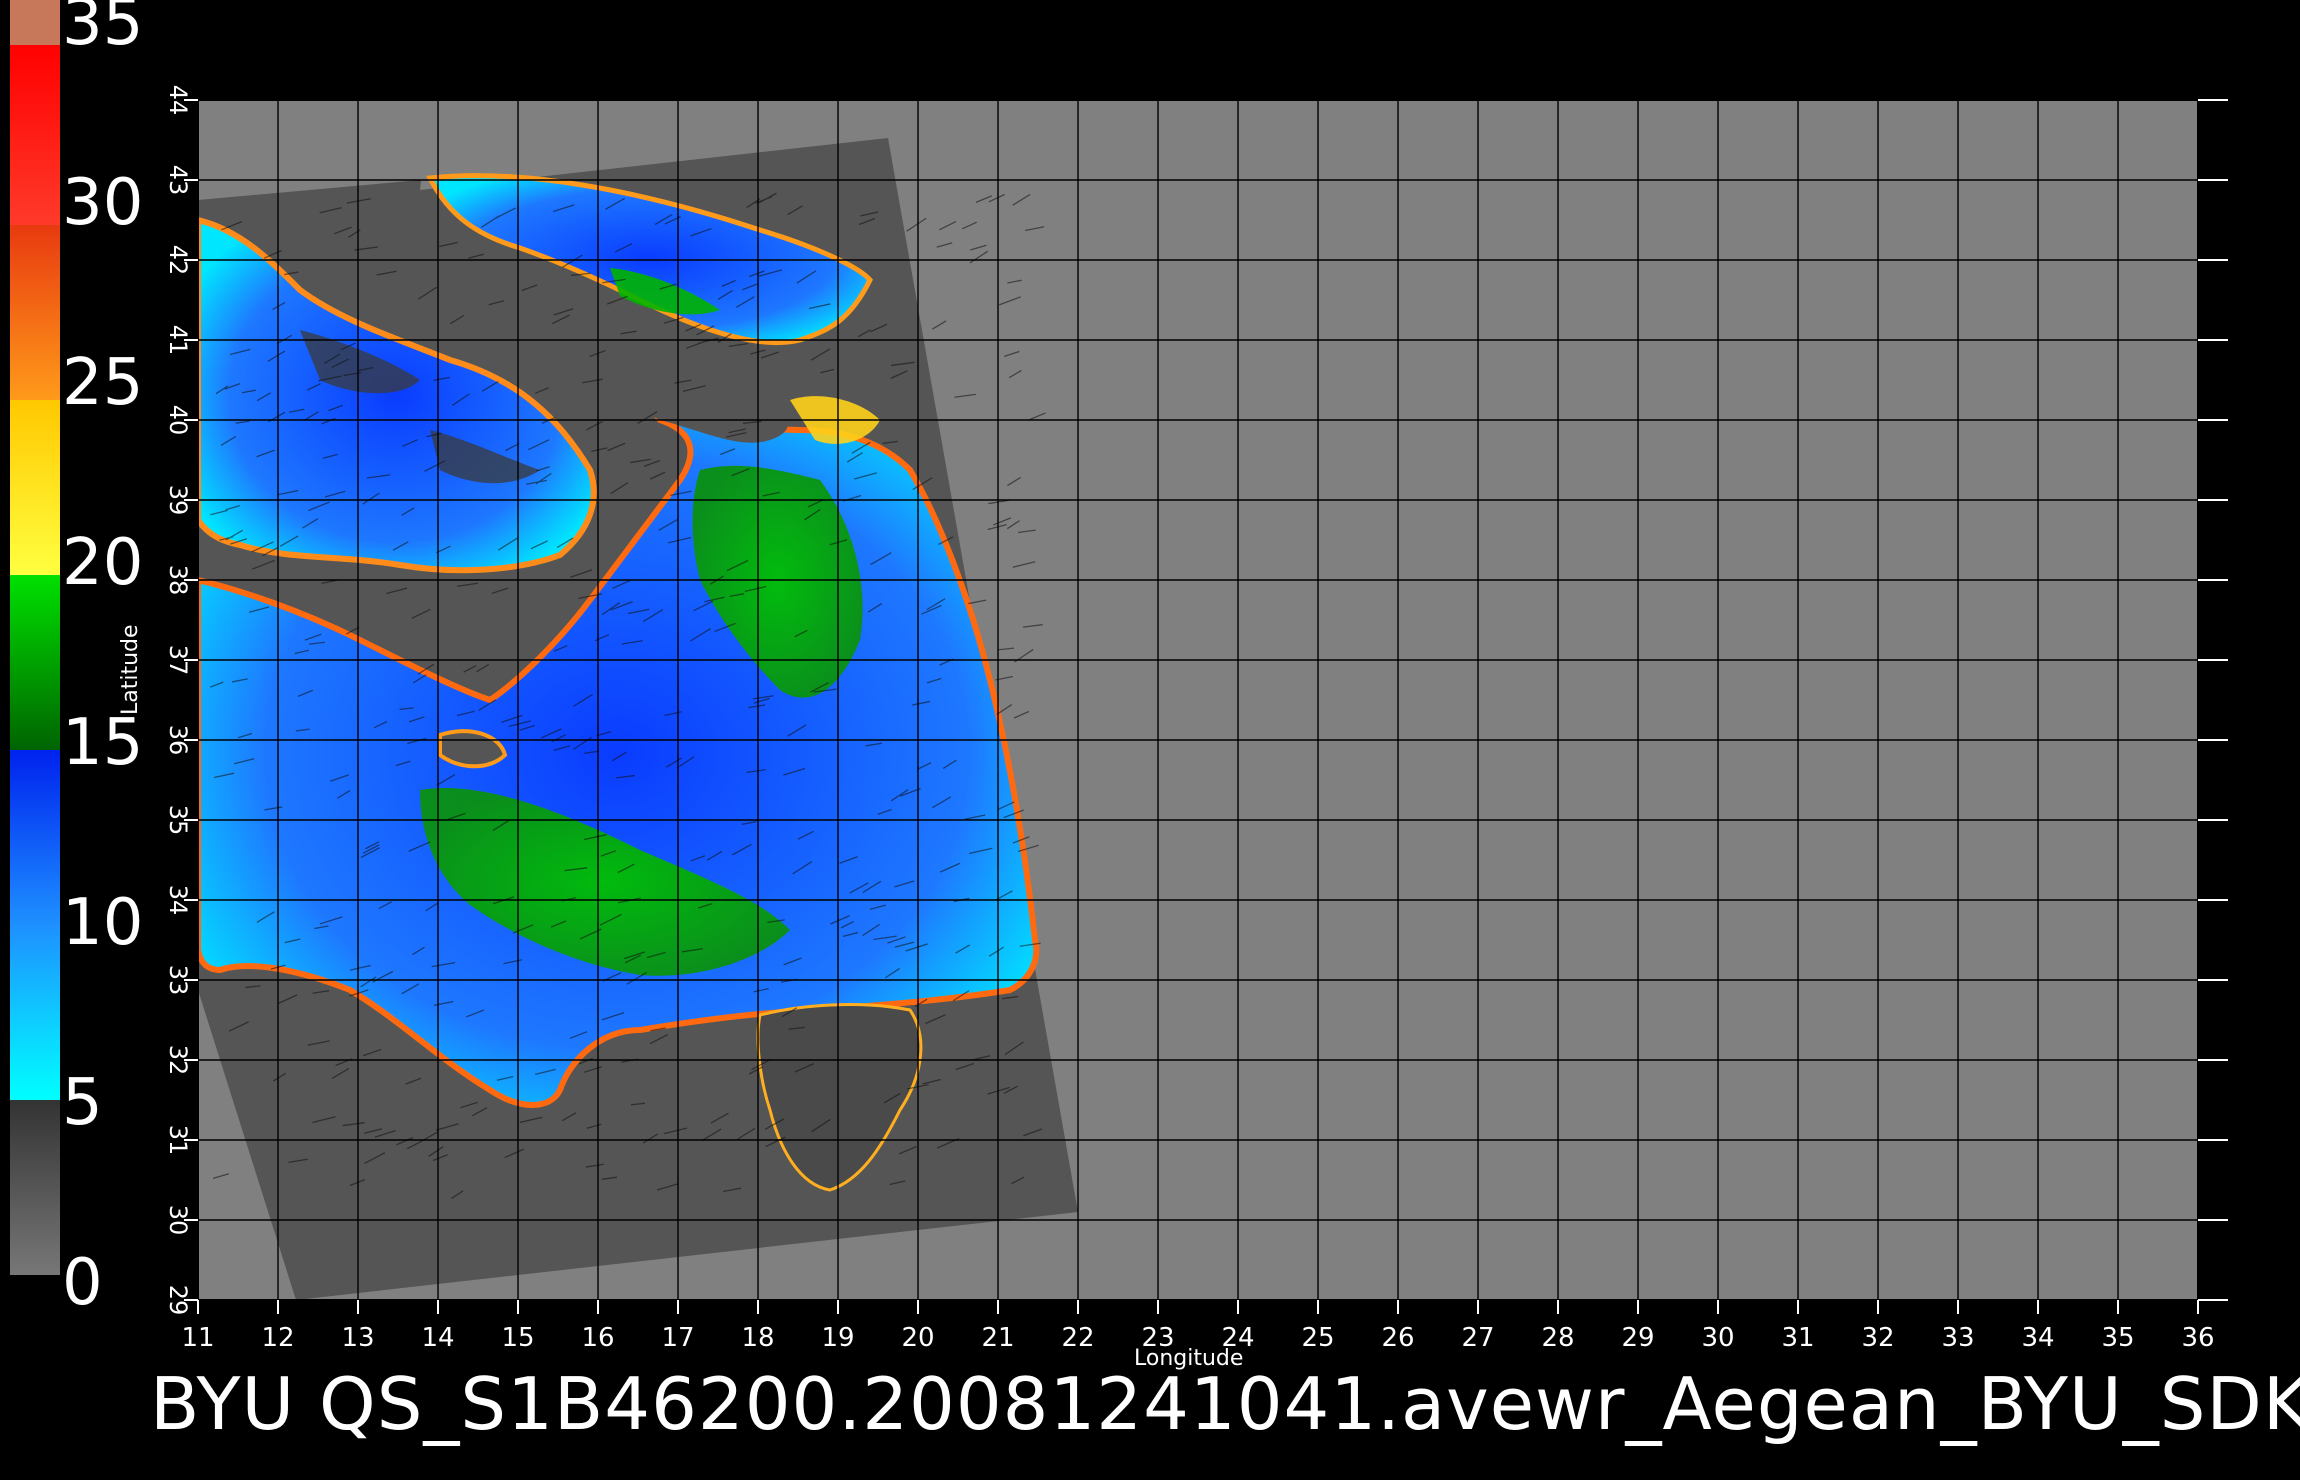 This screenshot has height=1480, width=2300. What do you see at coordinates (997, 1338) in the screenshot?
I see `x-tick-label: 21` at bounding box center [997, 1338].